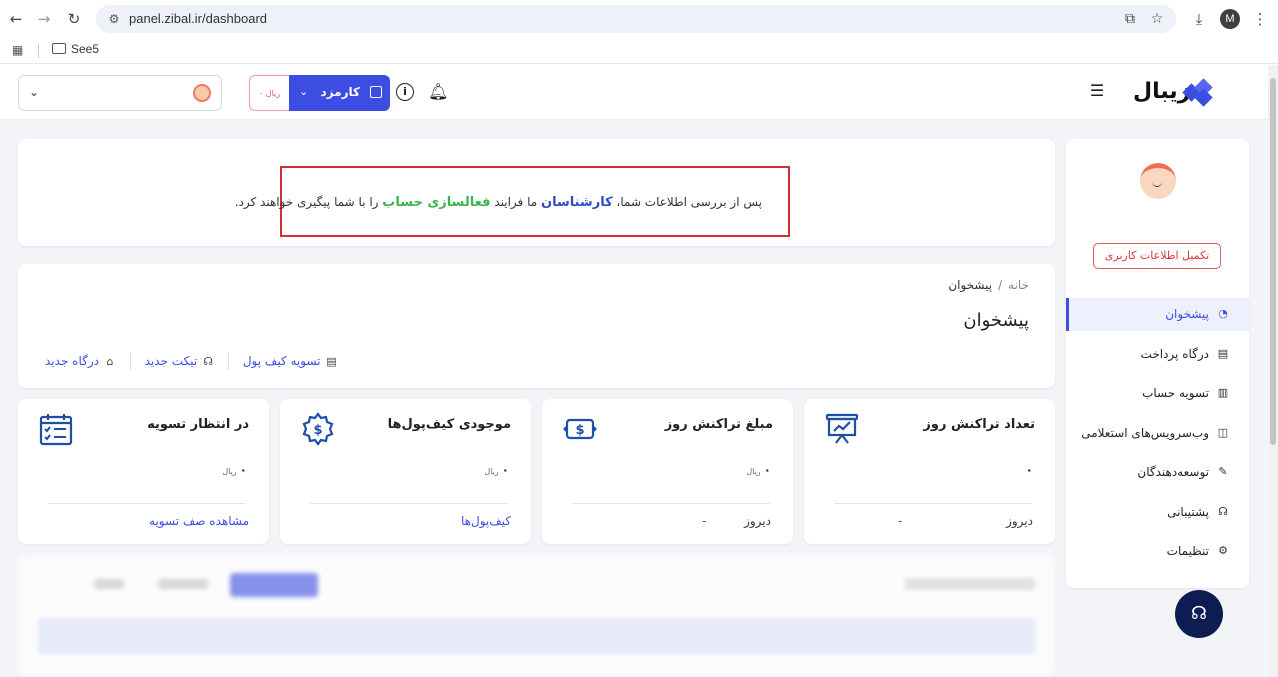 This screenshot has width=1278, height=677. What do you see at coordinates (405, 471) in the screenshot?
I see `stat-card-wallet-balance: موجودی کیف‌پول‌ها $ ۰ریال کیف‌پول‌ها` at bounding box center [405, 471].